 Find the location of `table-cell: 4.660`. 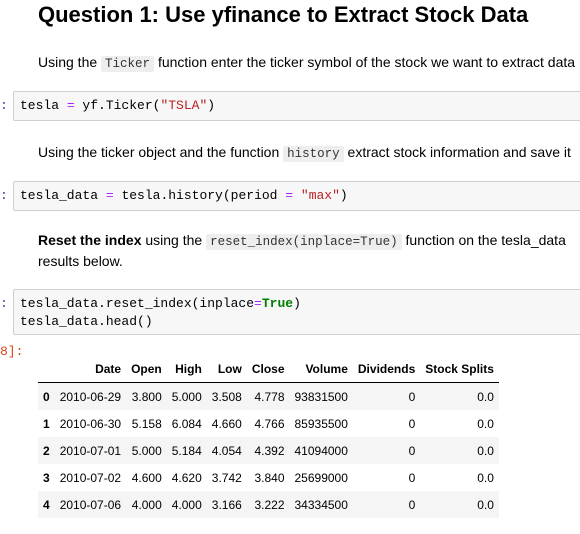

table-cell: 4.660 is located at coordinates (226, 423).